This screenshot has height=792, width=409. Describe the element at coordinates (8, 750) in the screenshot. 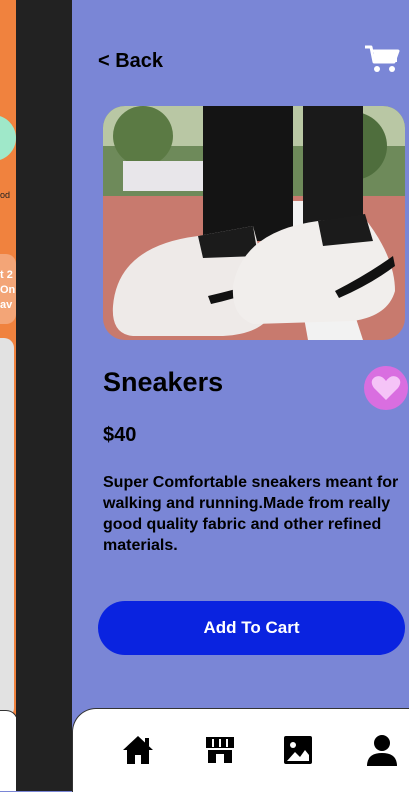

I see `peek-bottom-nav` at that location.